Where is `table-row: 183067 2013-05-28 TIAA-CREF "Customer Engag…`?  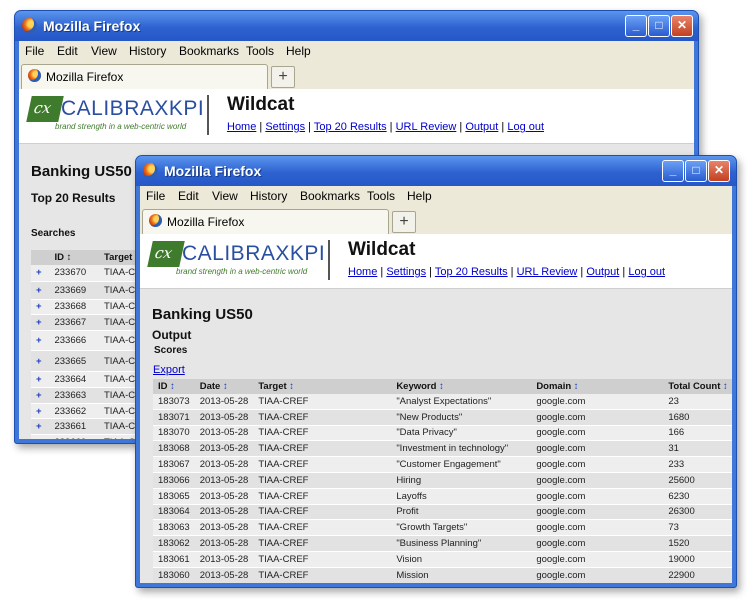 table-row: 183067 2013-05-28 TIAA-CREF "Customer Engag… is located at coordinates (442, 464).